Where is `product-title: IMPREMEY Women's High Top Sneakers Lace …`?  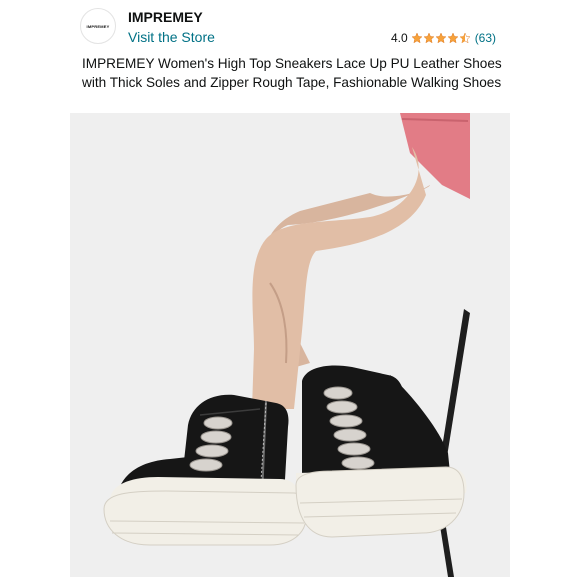 product-title: IMPREMEY Women's High Top Sneakers Lace … is located at coordinates (292, 73).